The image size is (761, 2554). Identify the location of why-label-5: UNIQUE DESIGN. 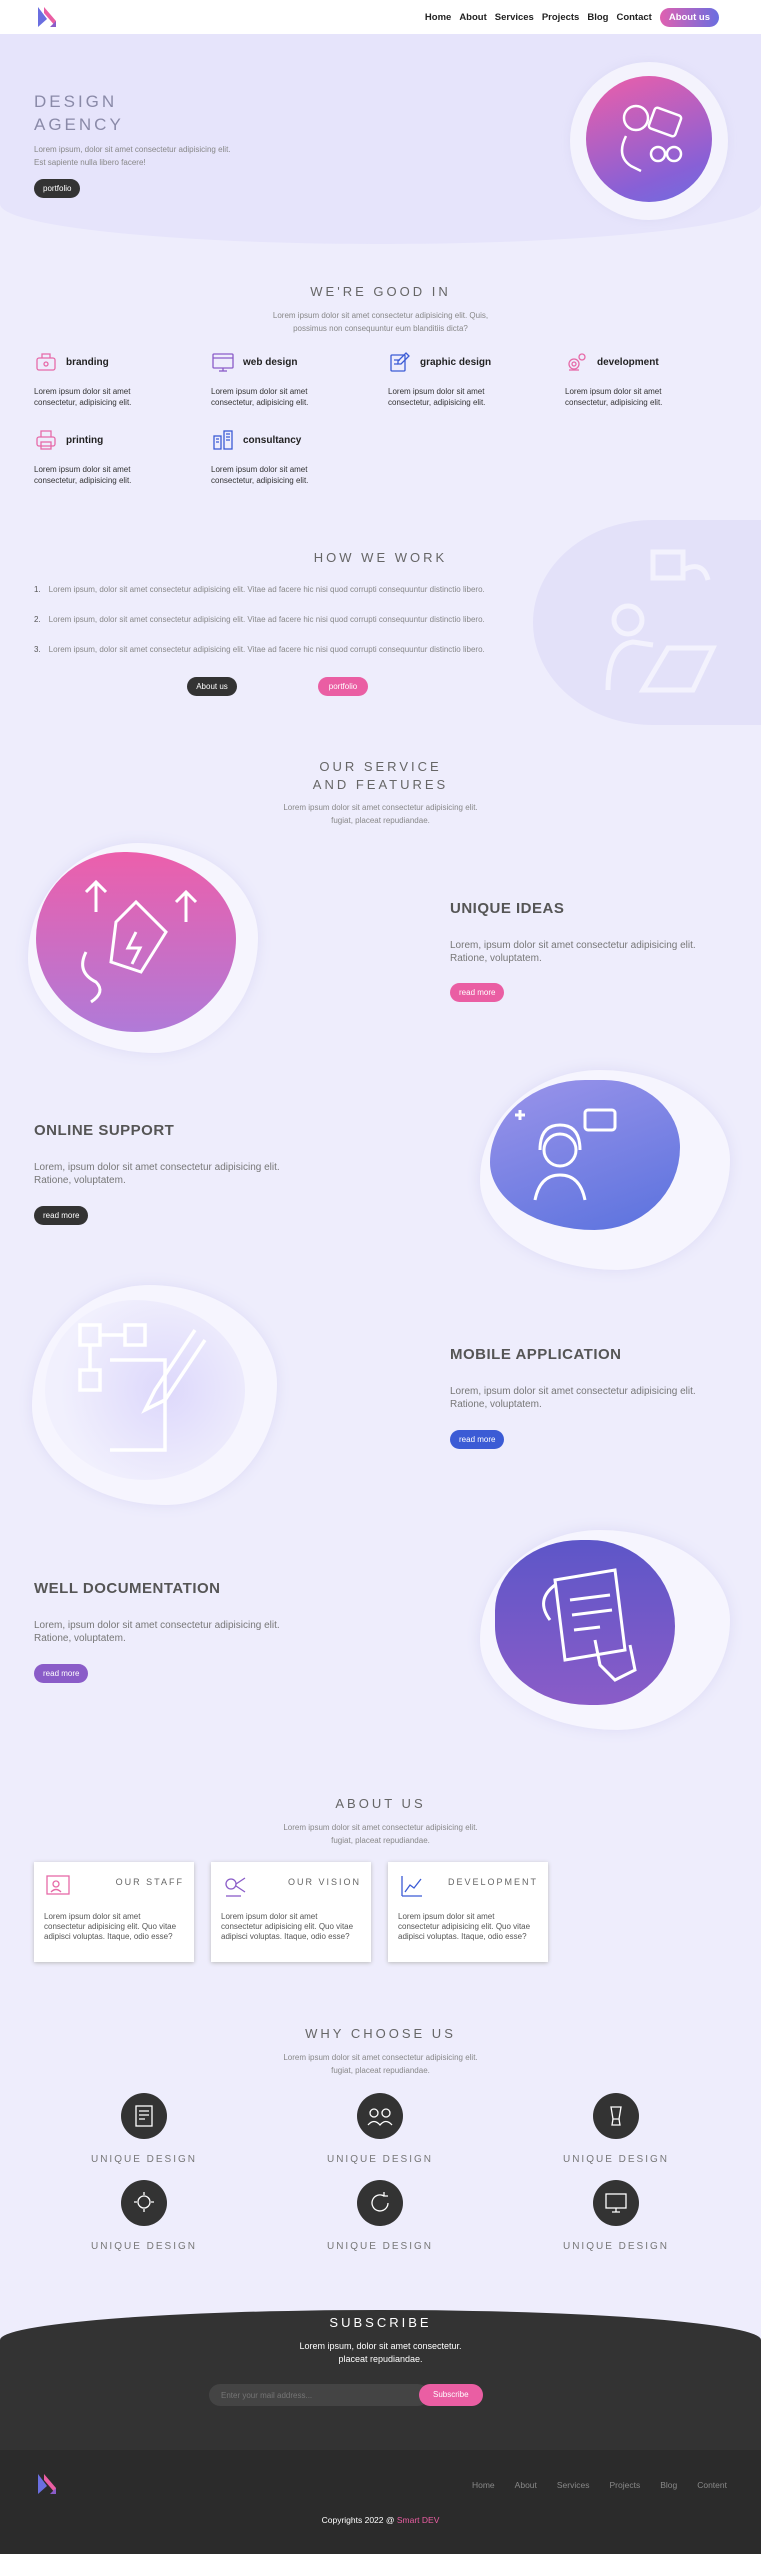
(379, 2246).